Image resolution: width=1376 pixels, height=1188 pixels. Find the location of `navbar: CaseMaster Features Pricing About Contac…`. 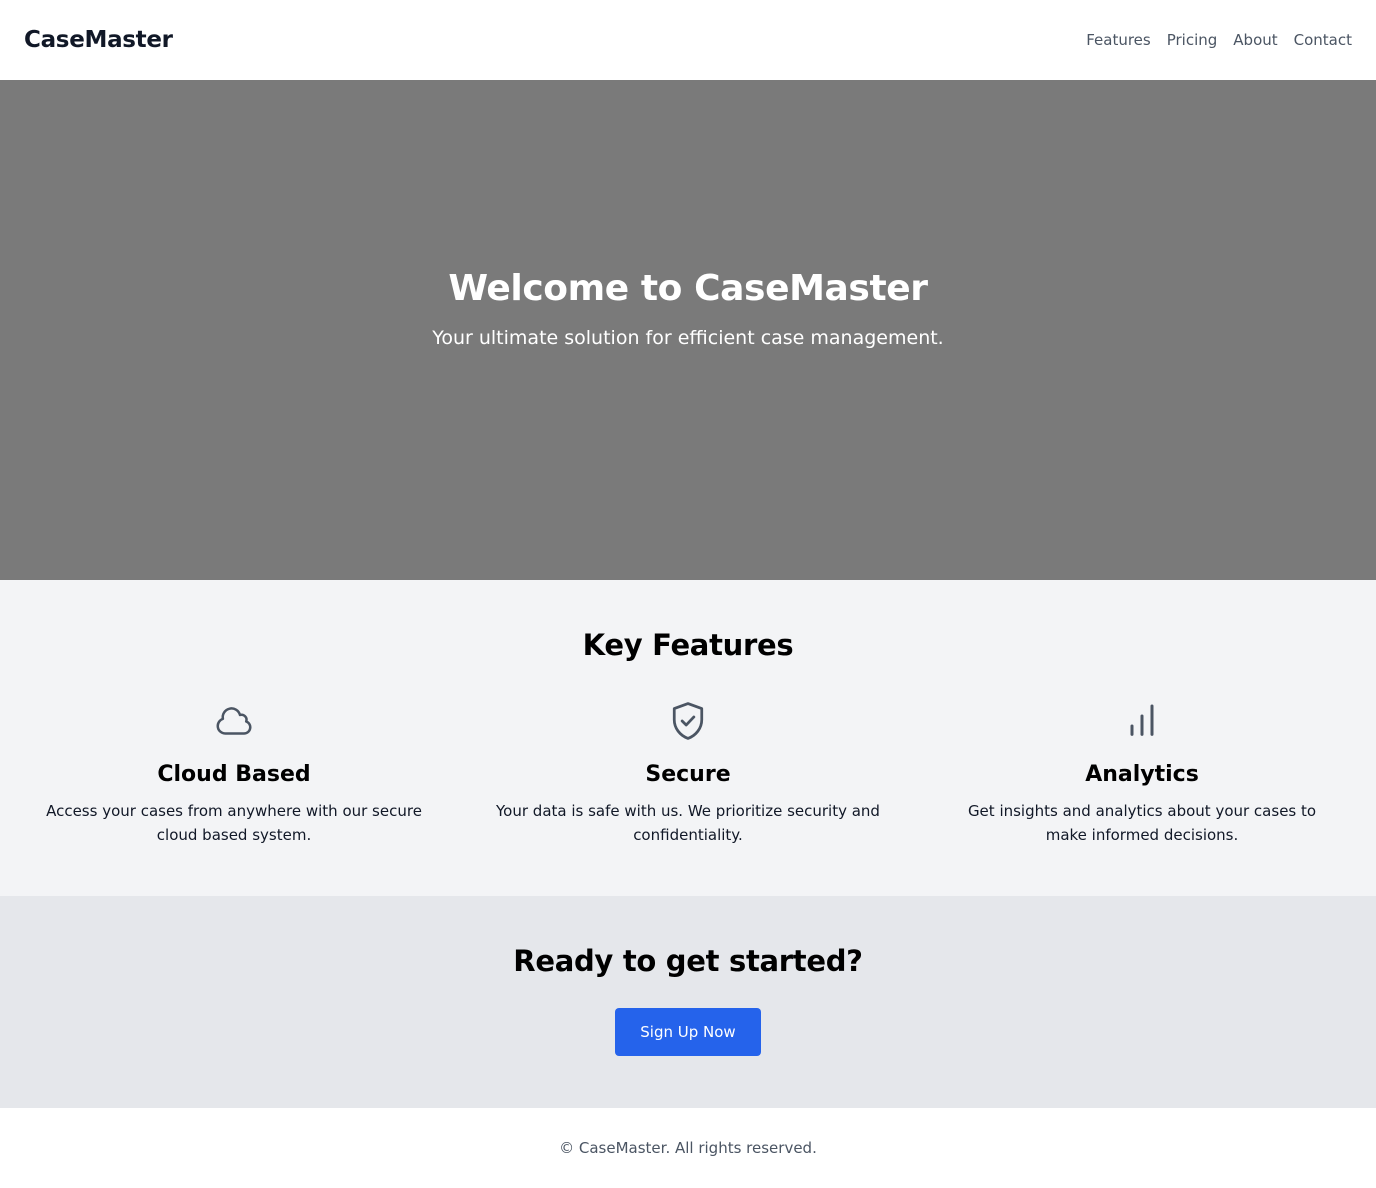

navbar: CaseMaster Features Pricing About Contac… is located at coordinates (688, 40).